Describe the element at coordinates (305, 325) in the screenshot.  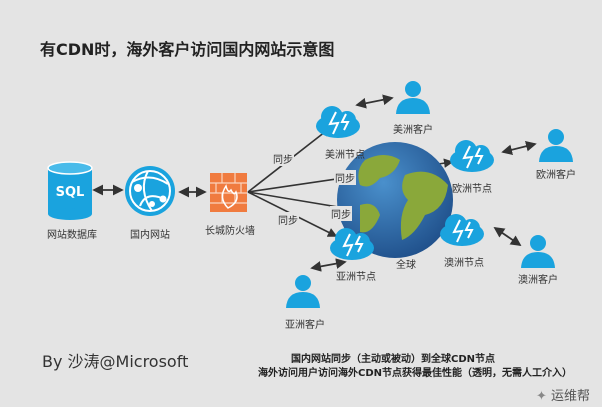
I see `asia-client-label: 亚洲客户` at that location.